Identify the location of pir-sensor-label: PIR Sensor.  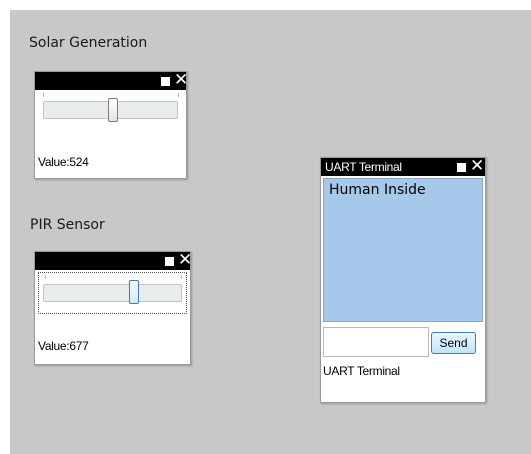
(67, 225).